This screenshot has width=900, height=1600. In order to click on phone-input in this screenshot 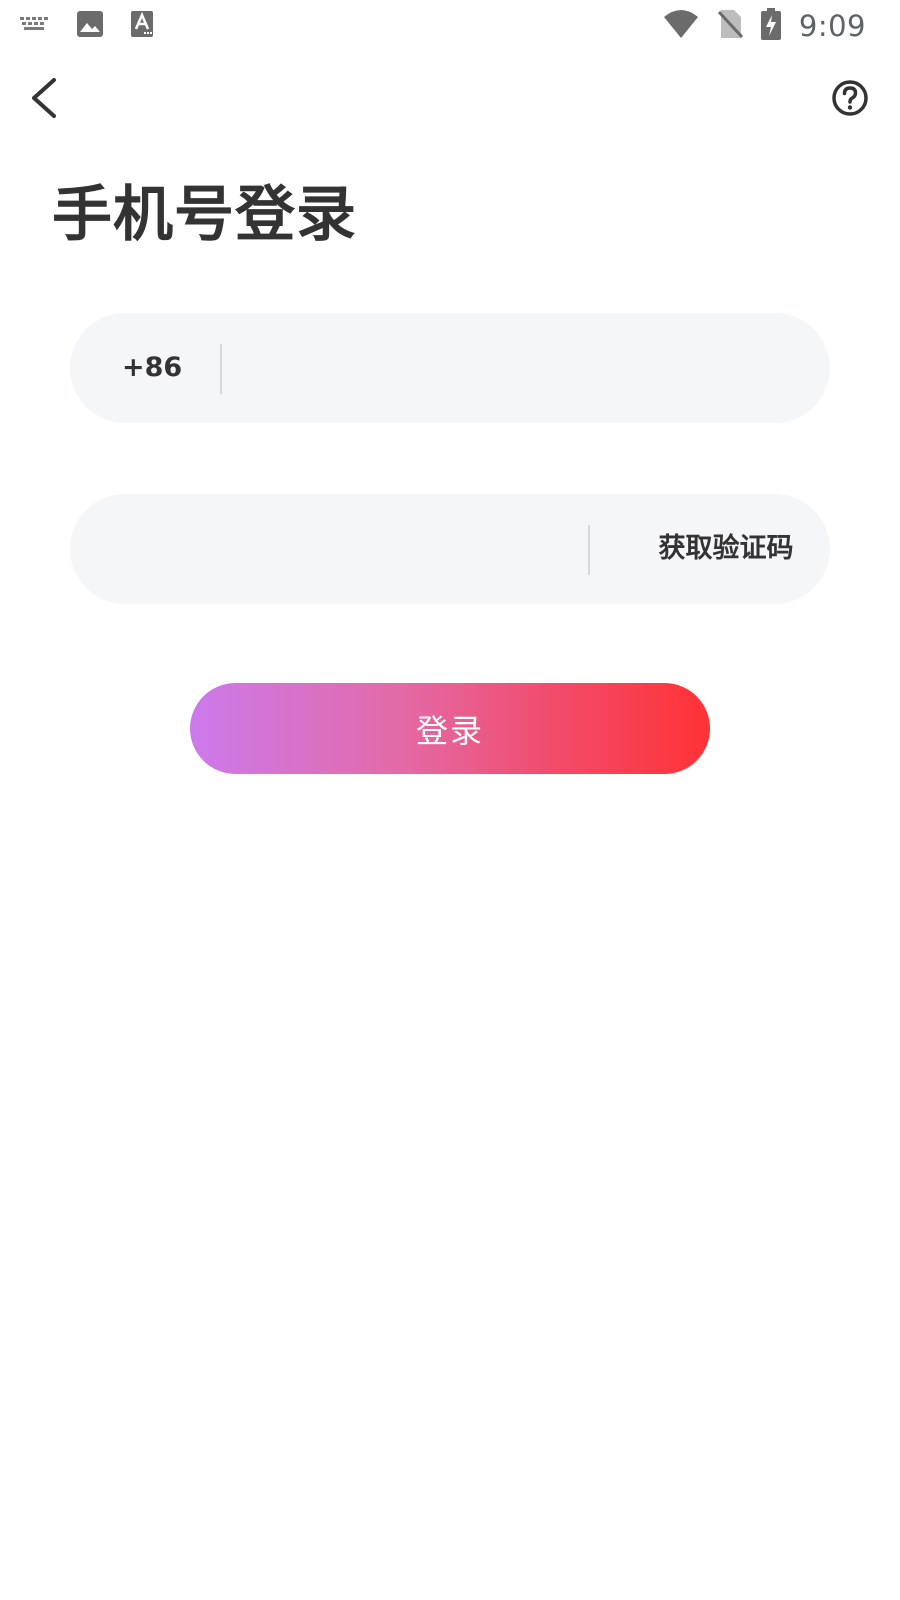, I will do `click(522, 368)`.